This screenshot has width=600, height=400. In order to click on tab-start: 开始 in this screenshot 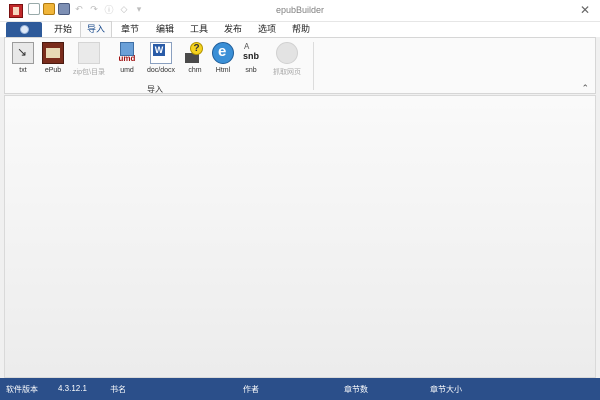, I will do `click(63, 29)`.